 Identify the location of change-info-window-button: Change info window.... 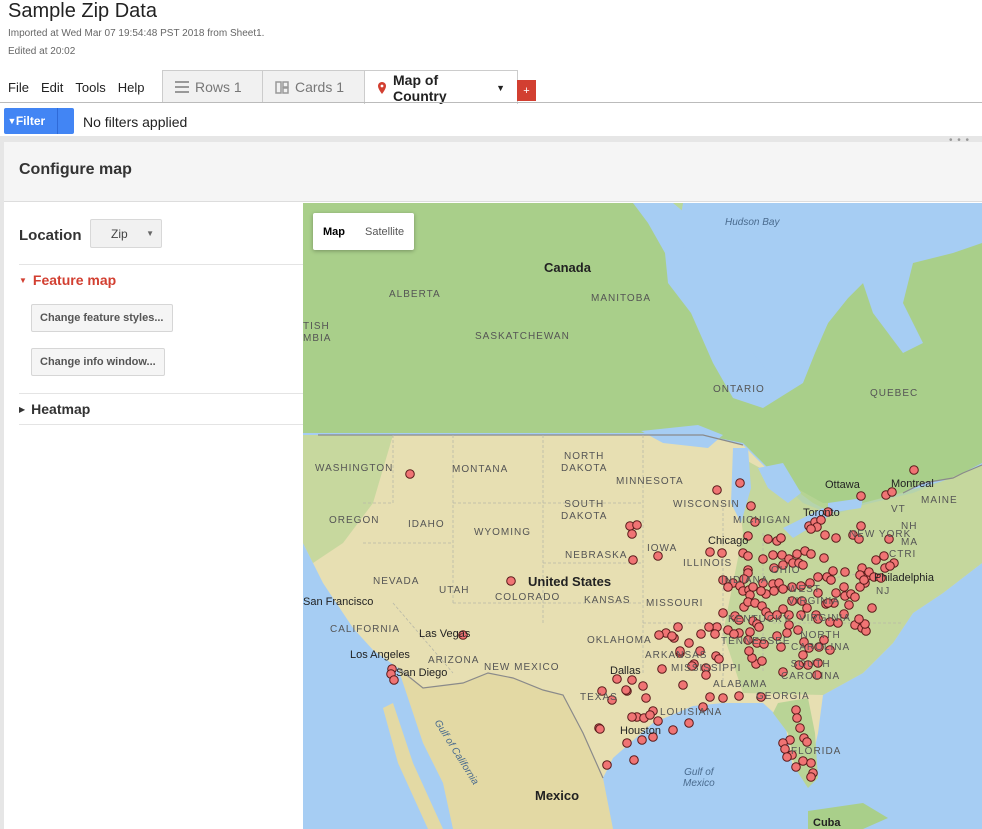
(98, 362).